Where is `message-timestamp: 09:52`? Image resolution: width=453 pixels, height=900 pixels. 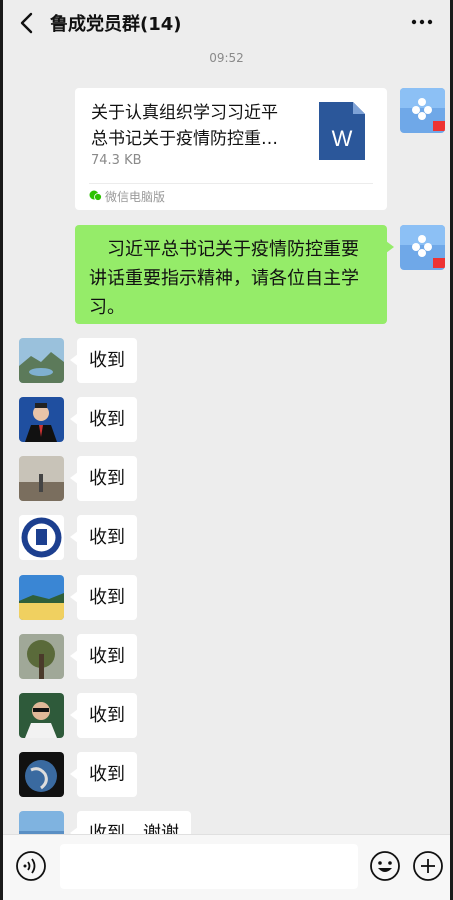
message-timestamp: 09:52 is located at coordinates (226, 58).